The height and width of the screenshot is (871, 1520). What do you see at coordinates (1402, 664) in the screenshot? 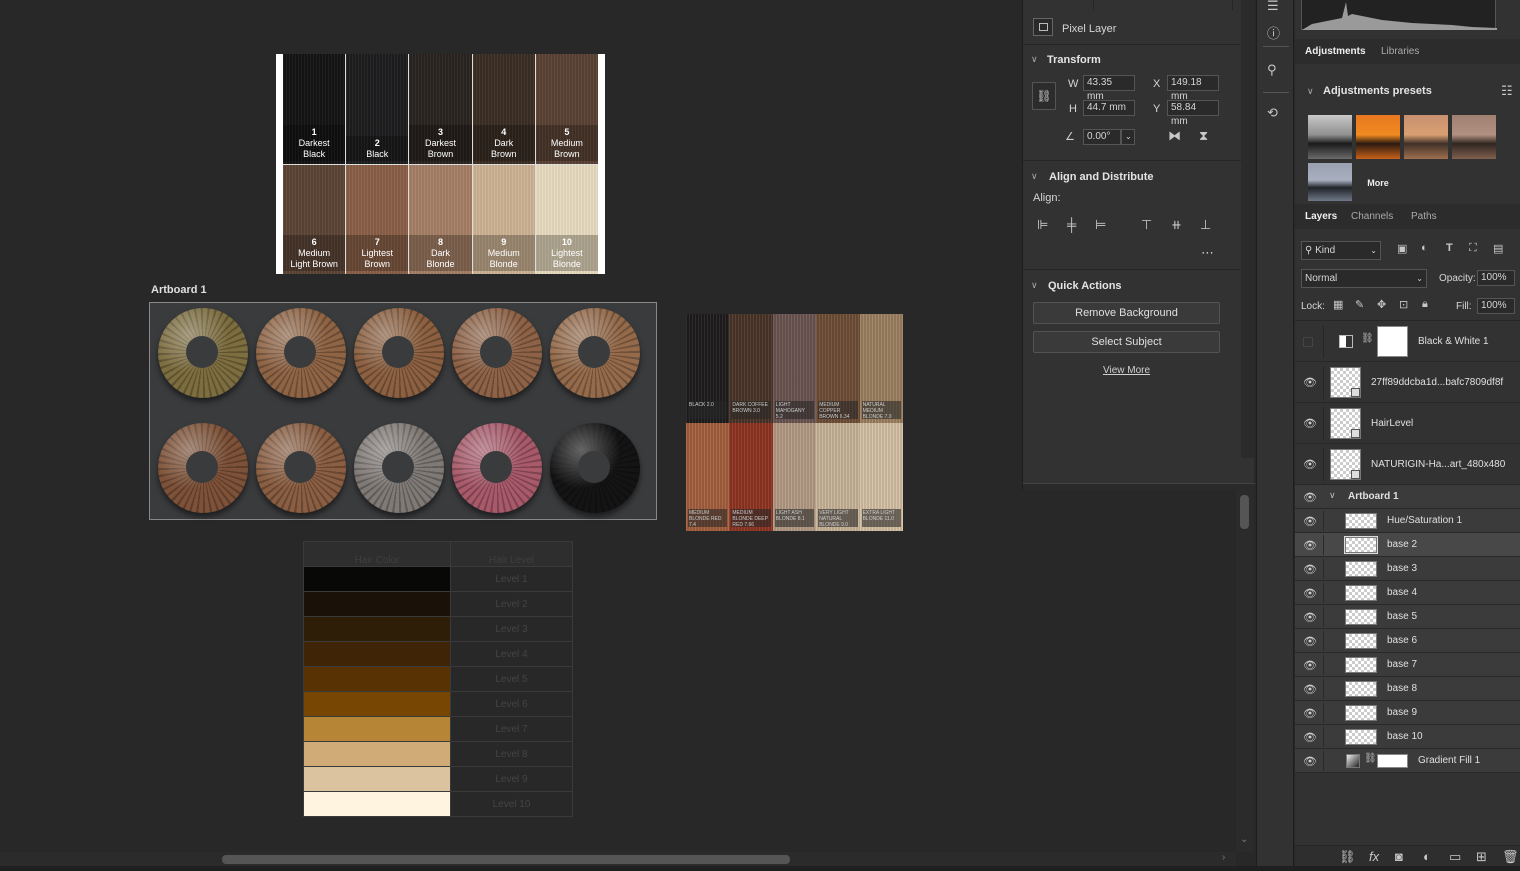
I see `layer-name: base 7` at bounding box center [1402, 664].